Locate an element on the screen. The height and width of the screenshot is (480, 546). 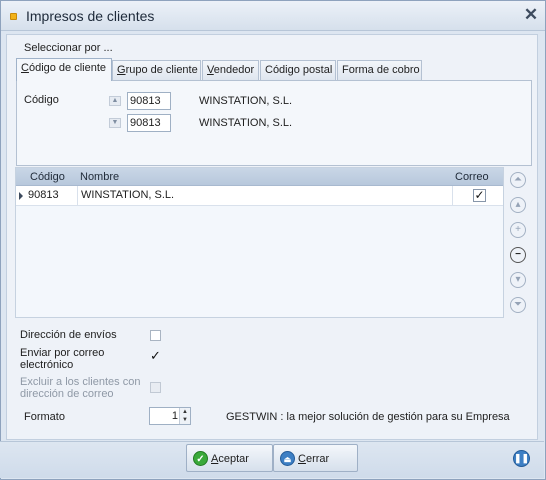
cell-codigo: 90813 is located at coordinates (51, 195).